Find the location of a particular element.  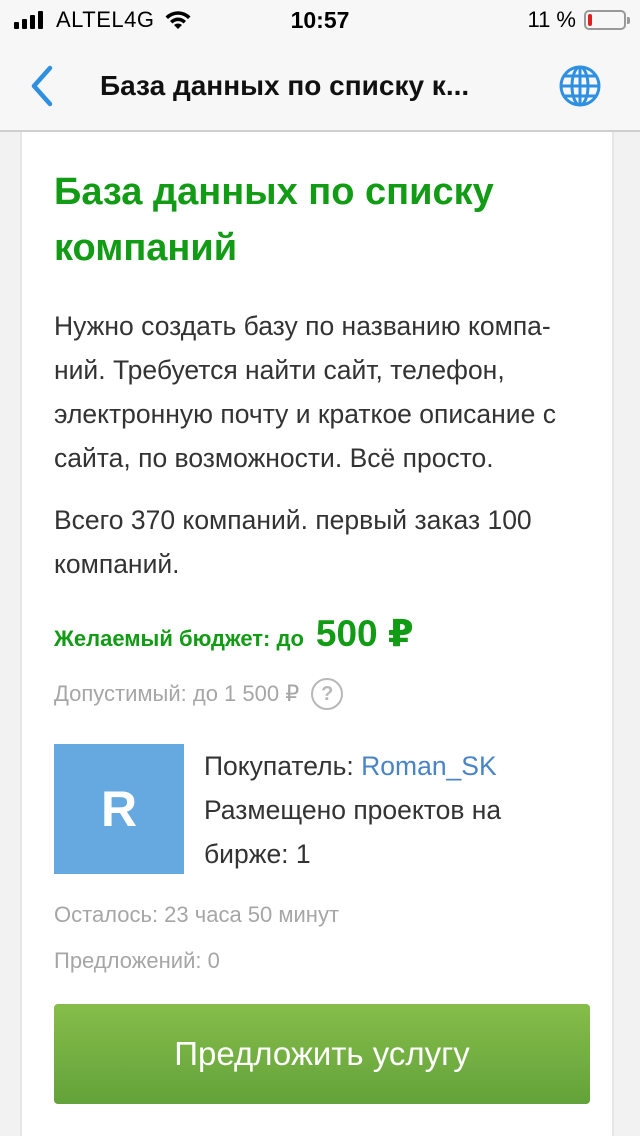

battery-icon is located at coordinates (607, 20).